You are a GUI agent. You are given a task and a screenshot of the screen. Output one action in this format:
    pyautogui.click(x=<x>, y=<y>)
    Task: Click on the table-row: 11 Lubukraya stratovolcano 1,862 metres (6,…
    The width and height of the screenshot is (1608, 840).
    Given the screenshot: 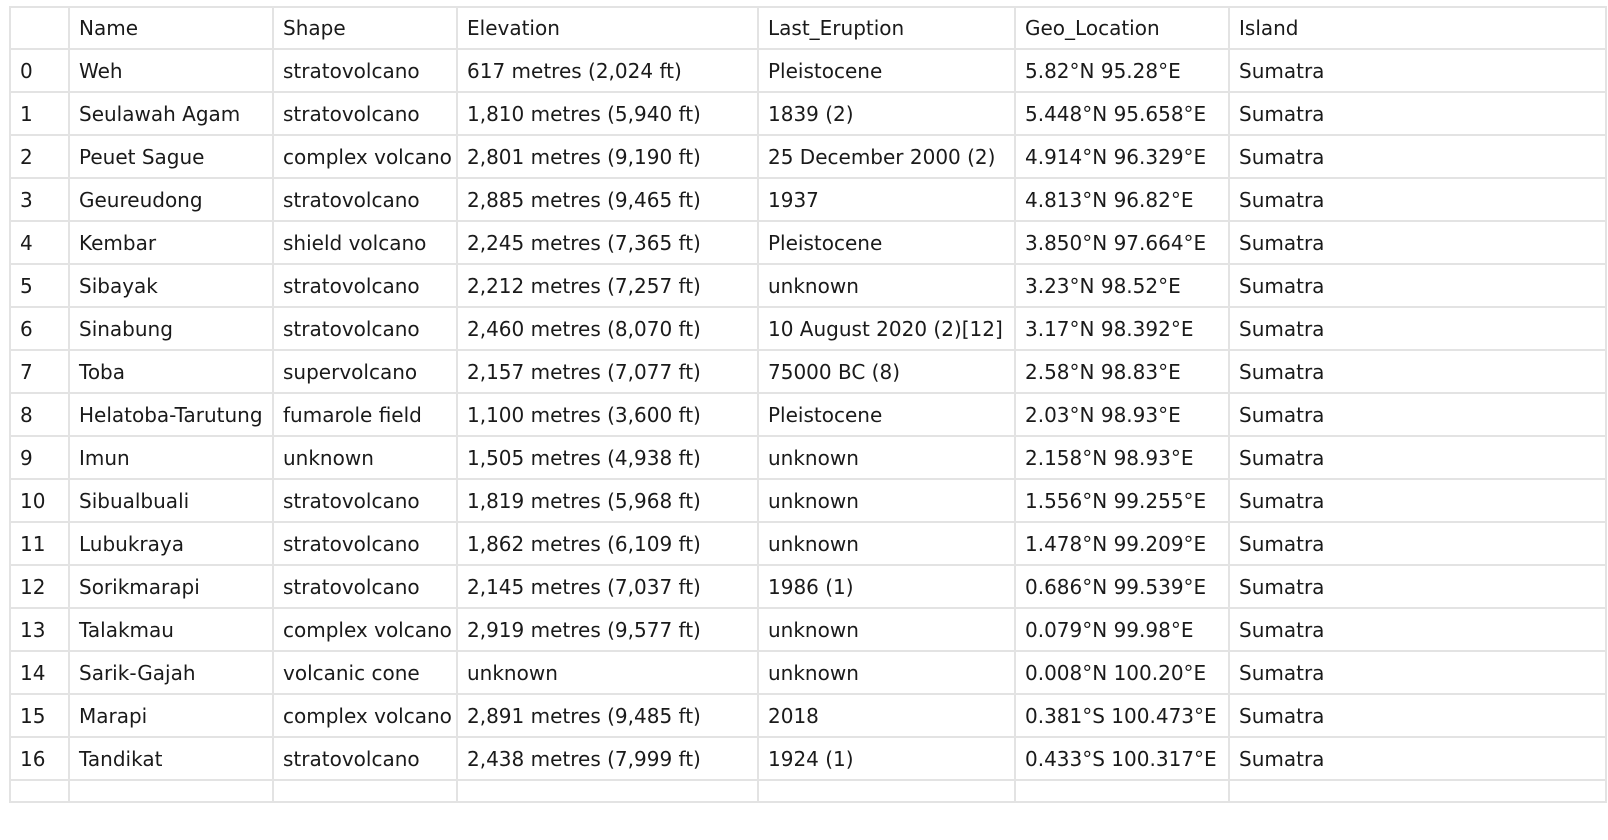 What is the action you would take?
    pyautogui.click(x=808, y=543)
    